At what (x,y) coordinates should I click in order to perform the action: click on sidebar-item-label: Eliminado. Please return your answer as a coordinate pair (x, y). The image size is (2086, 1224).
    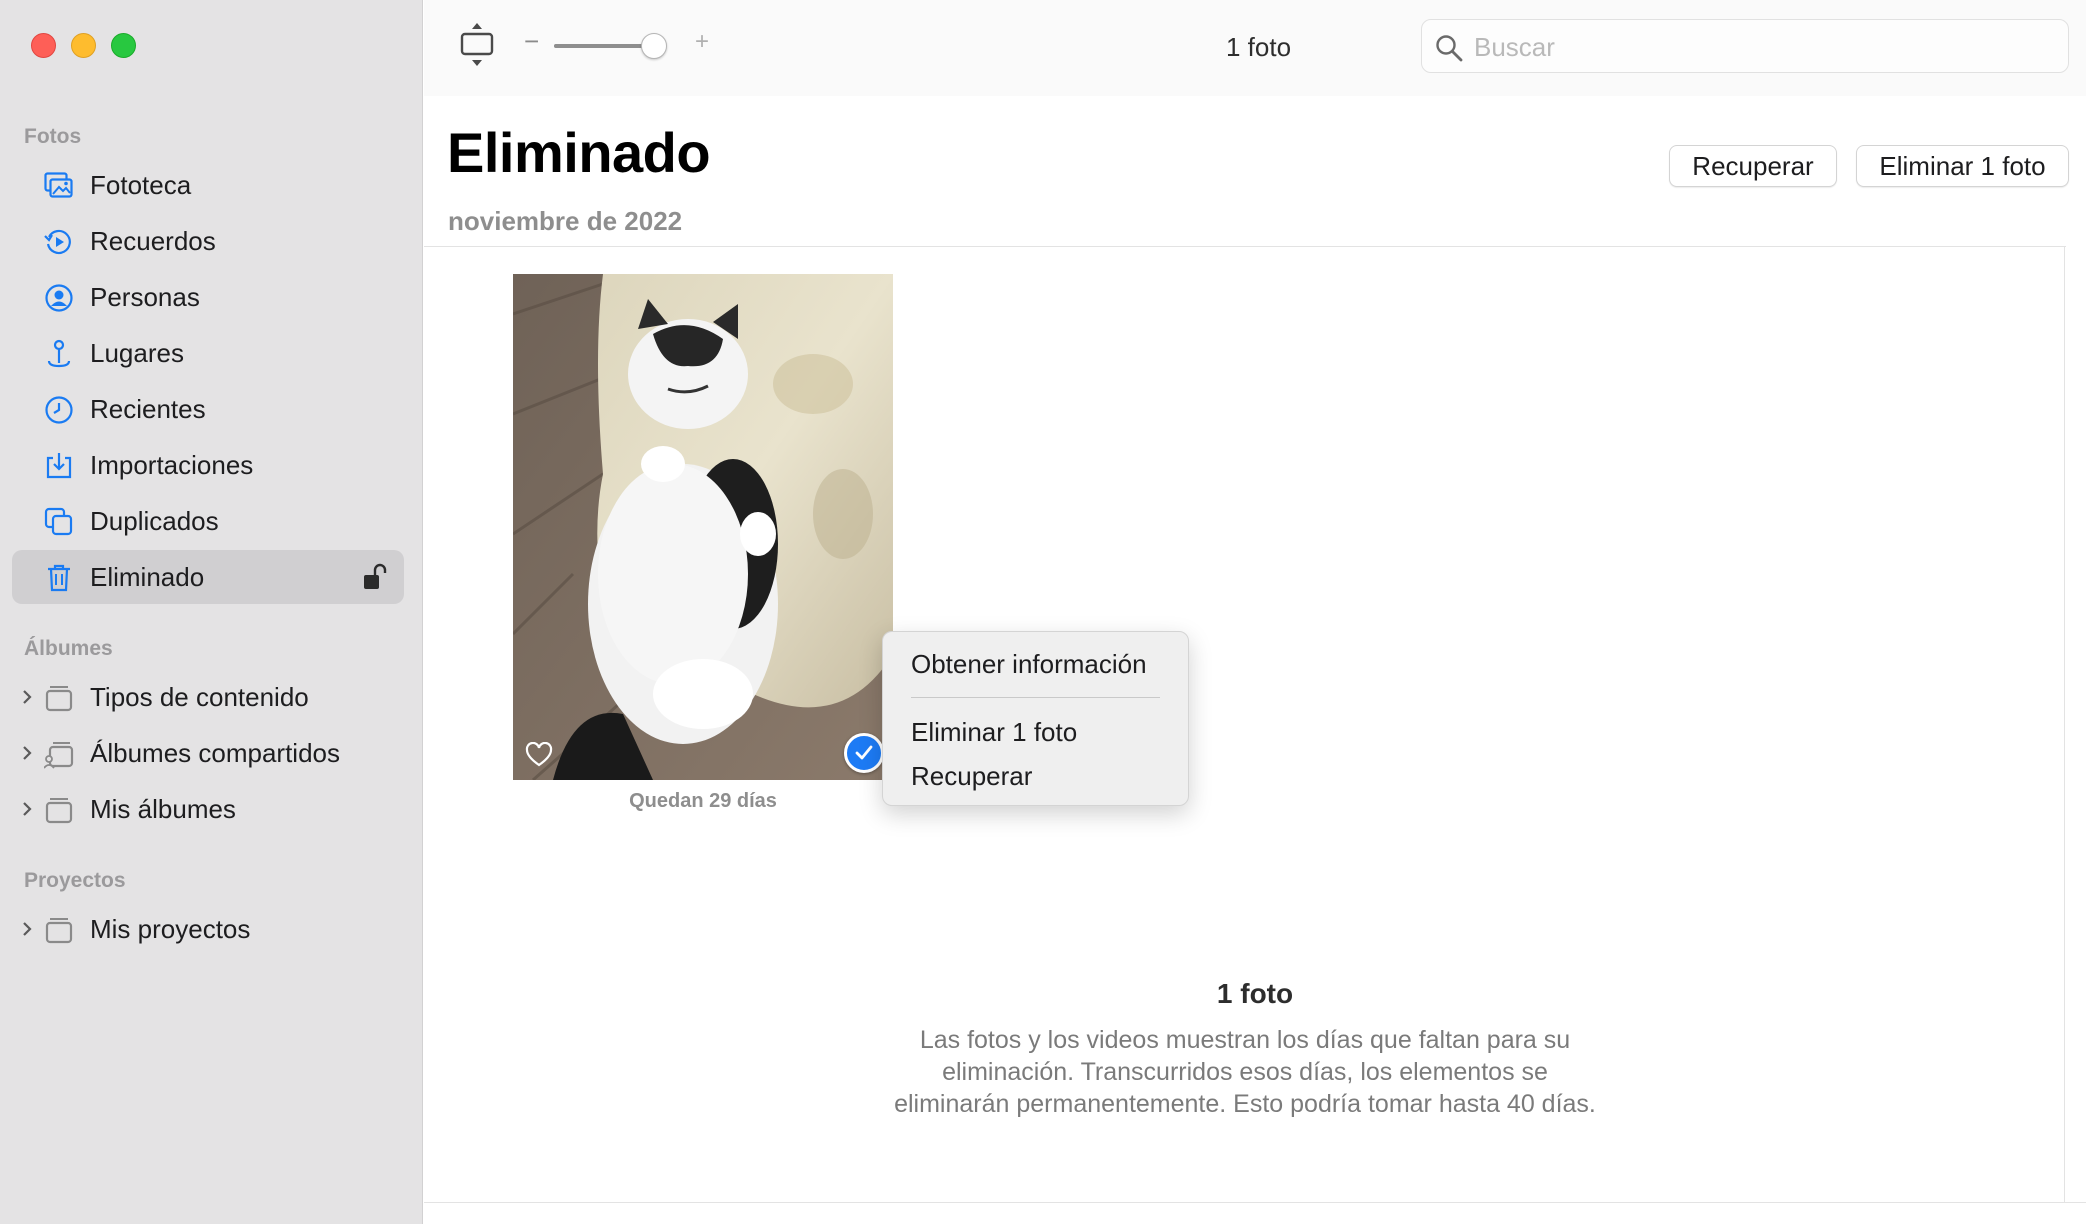
    Looking at the image, I should click on (147, 576).